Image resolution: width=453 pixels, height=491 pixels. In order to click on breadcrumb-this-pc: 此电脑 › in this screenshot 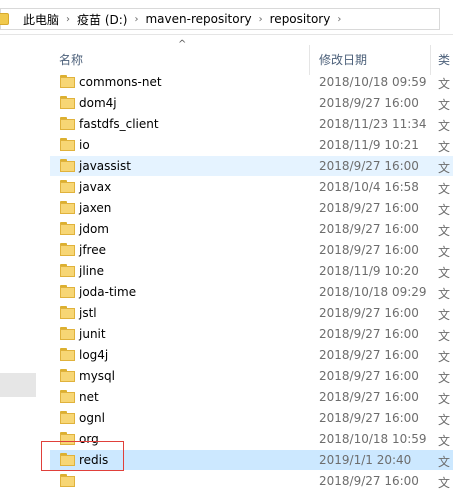, I will do `click(50, 19)`.